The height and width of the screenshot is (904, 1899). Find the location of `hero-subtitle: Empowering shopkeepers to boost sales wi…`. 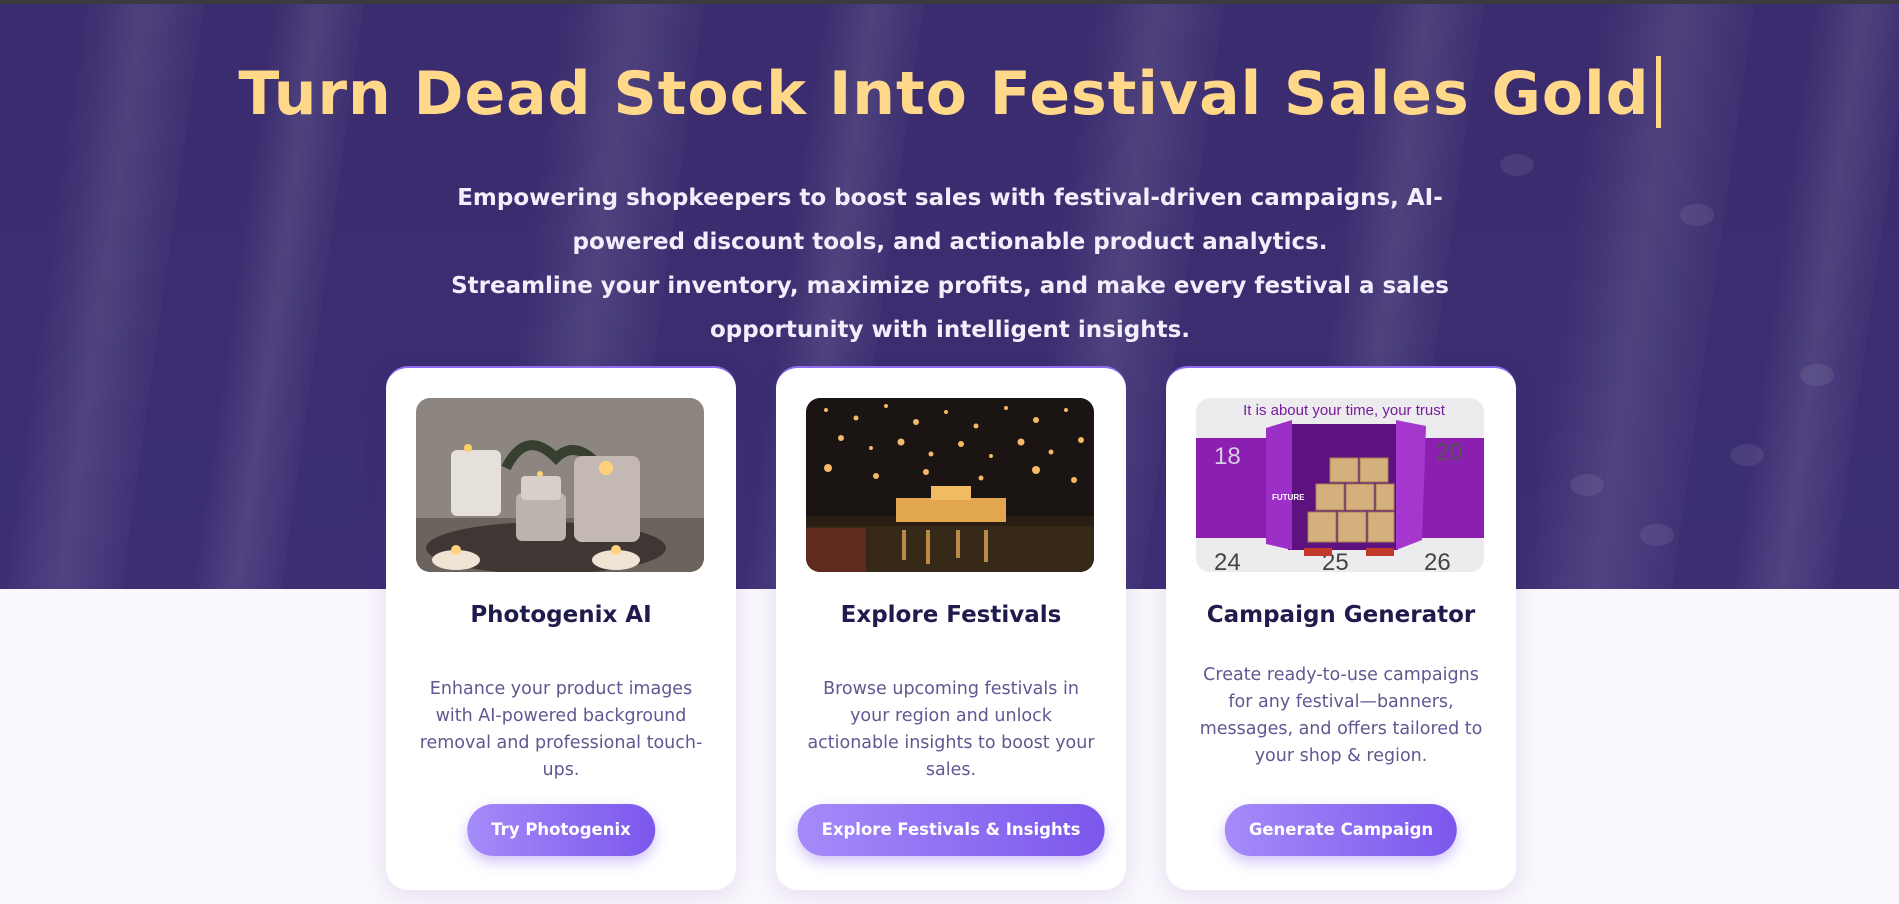

hero-subtitle: Empowering shopkeepers to boost sales wi… is located at coordinates (950, 264).